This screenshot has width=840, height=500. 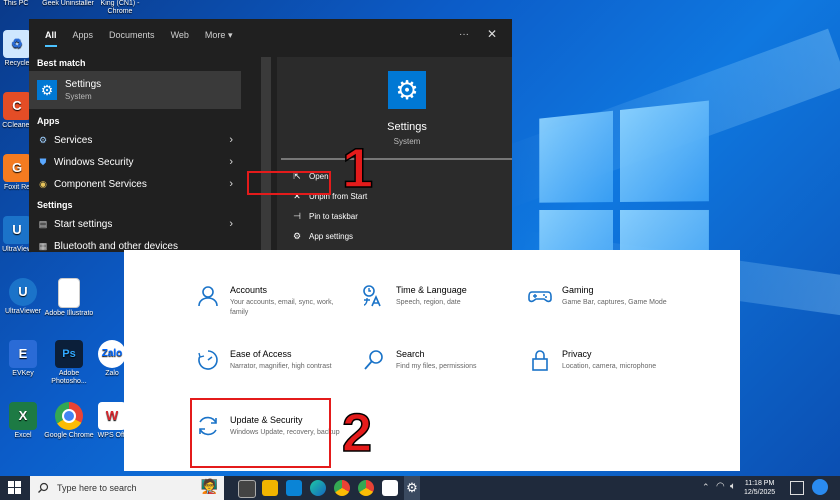 I want to click on settings-desc: Narrator, magnifier, high contrast, so click(x=281, y=366).